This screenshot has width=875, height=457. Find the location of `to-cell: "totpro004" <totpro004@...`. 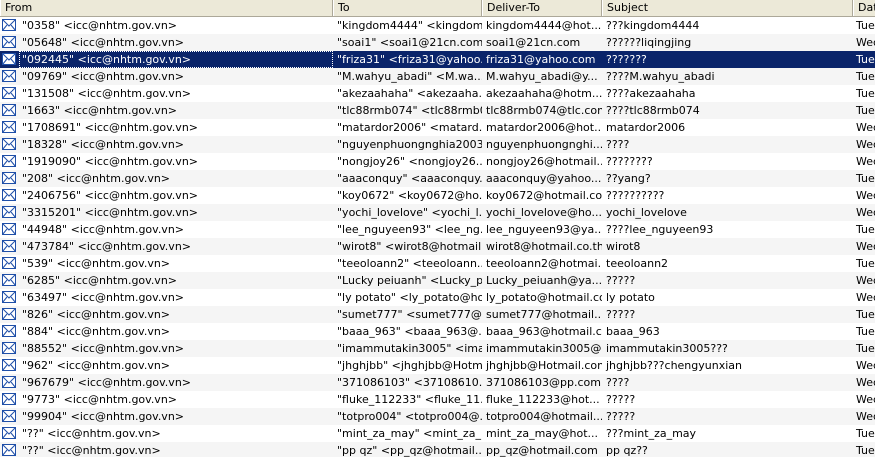

to-cell: "totpro004" <totpro004@... is located at coordinates (409, 416).